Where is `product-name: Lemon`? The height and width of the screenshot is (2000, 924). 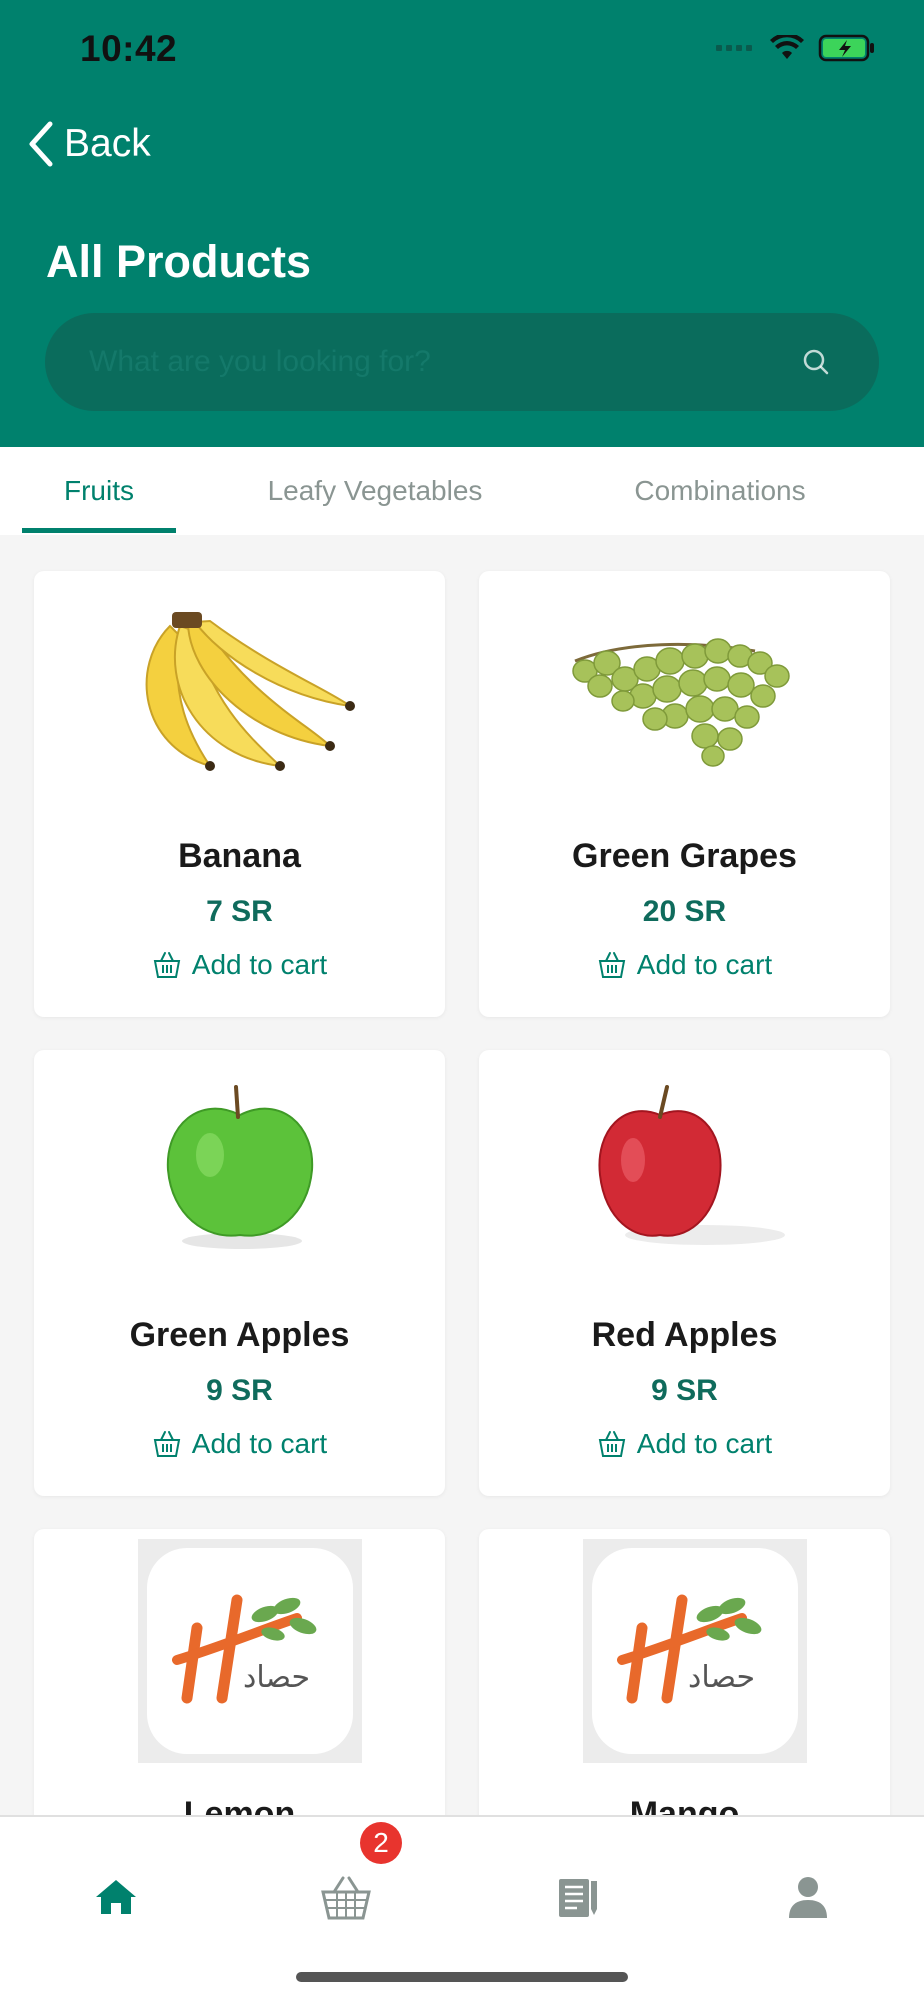
product-name: Lemon is located at coordinates (239, 1805).